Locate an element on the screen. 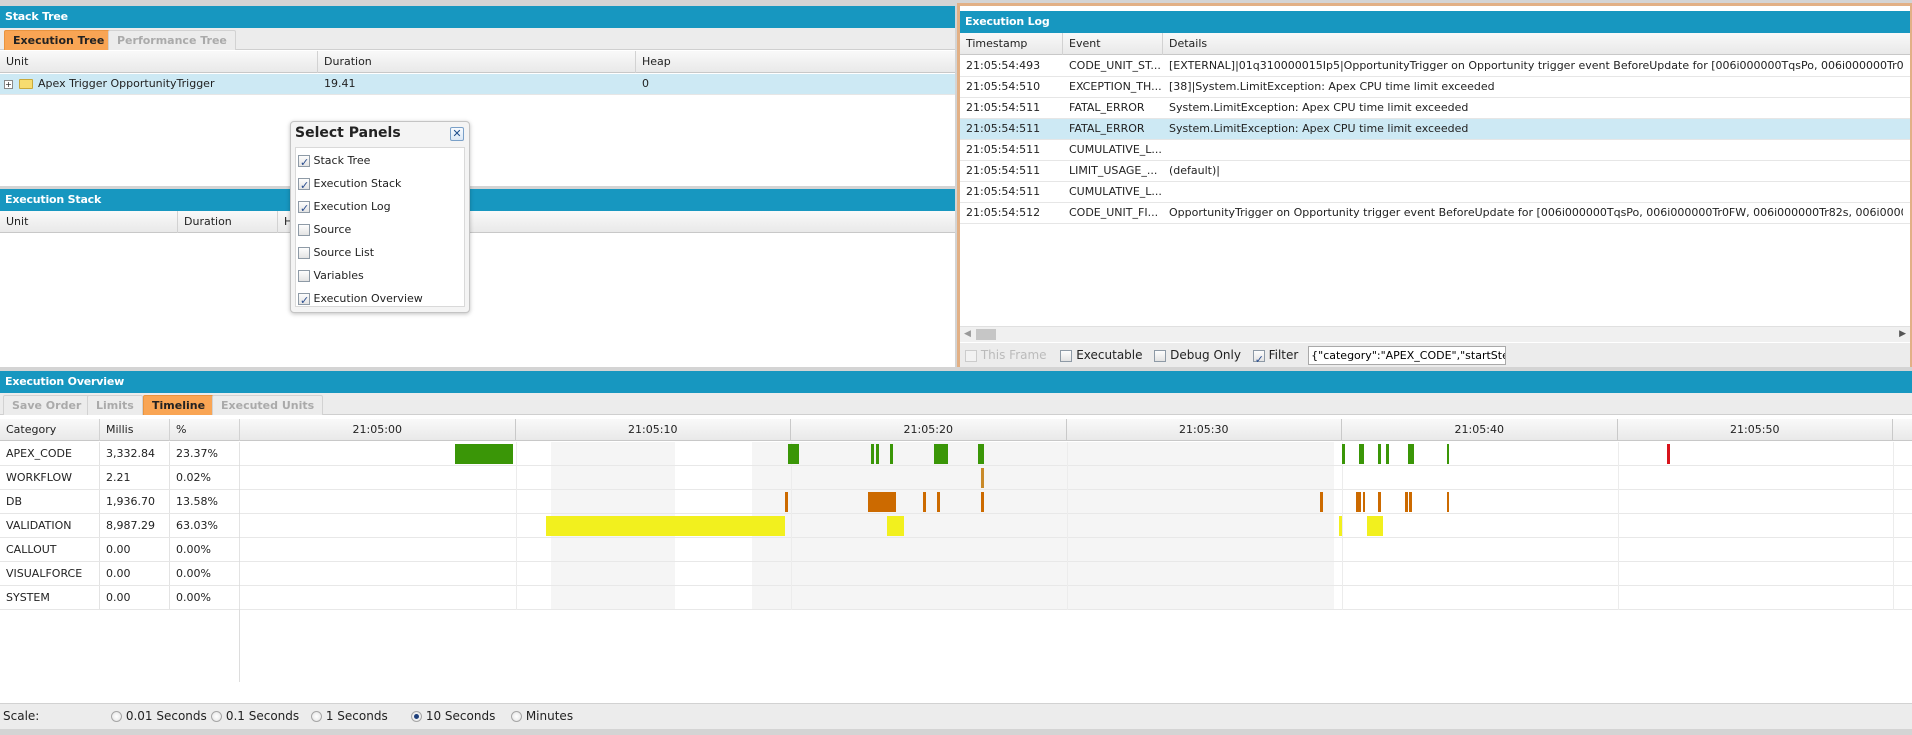 The image size is (1912, 735). panel-option-stack-tree: Stack Tree is located at coordinates (334, 162).